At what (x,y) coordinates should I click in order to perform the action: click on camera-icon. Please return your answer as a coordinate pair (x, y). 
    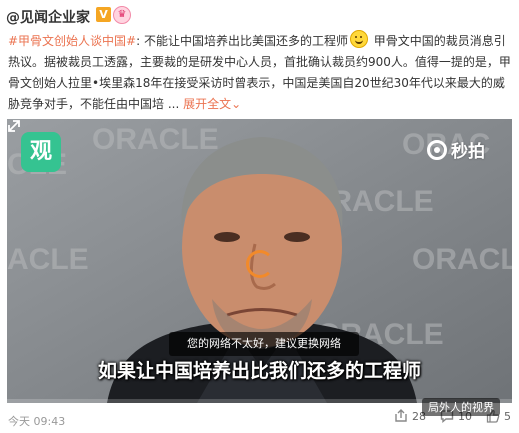
    Looking at the image, I should click on (437, 149).